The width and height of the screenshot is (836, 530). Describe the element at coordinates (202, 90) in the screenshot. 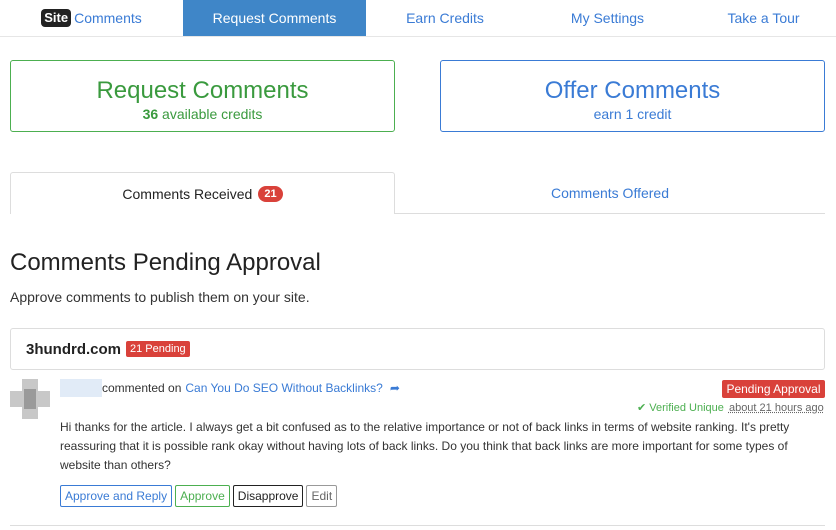

I see `request-comments-title: Request Comments` at that location.